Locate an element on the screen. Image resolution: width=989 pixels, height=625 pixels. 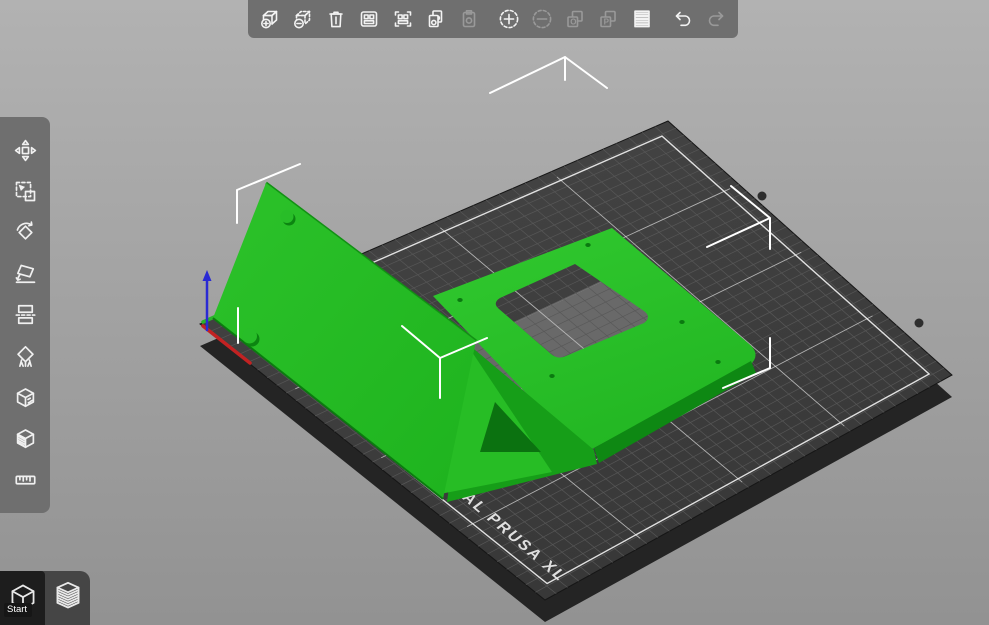
cut-tool-icon is located at coordinates (25, 315).